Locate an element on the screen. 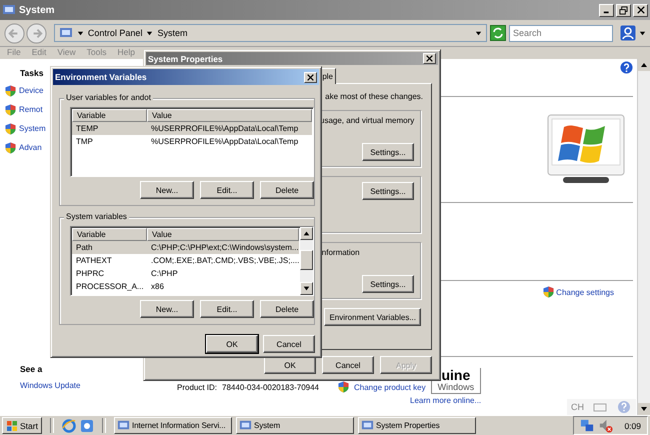  scroll-thumb is located at coordinates (306, 260).